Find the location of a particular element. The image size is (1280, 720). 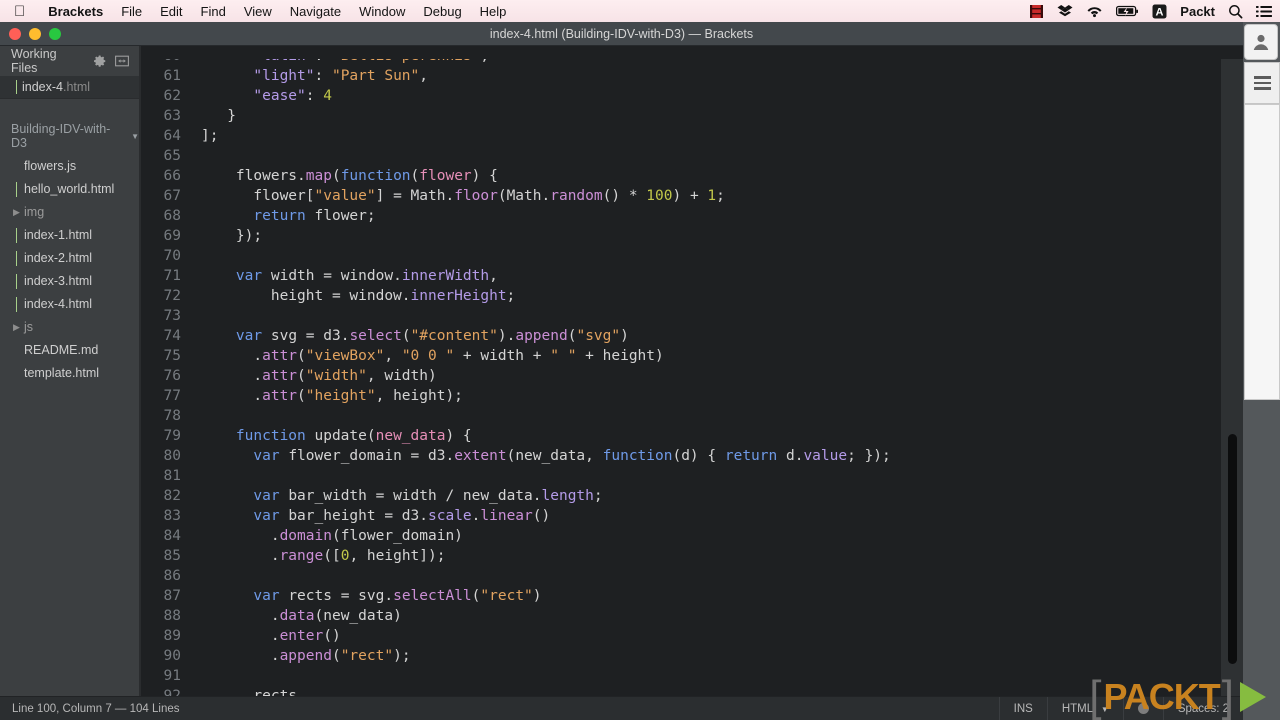

menu-item-edit: Edit is located at coordinates (171, 11).